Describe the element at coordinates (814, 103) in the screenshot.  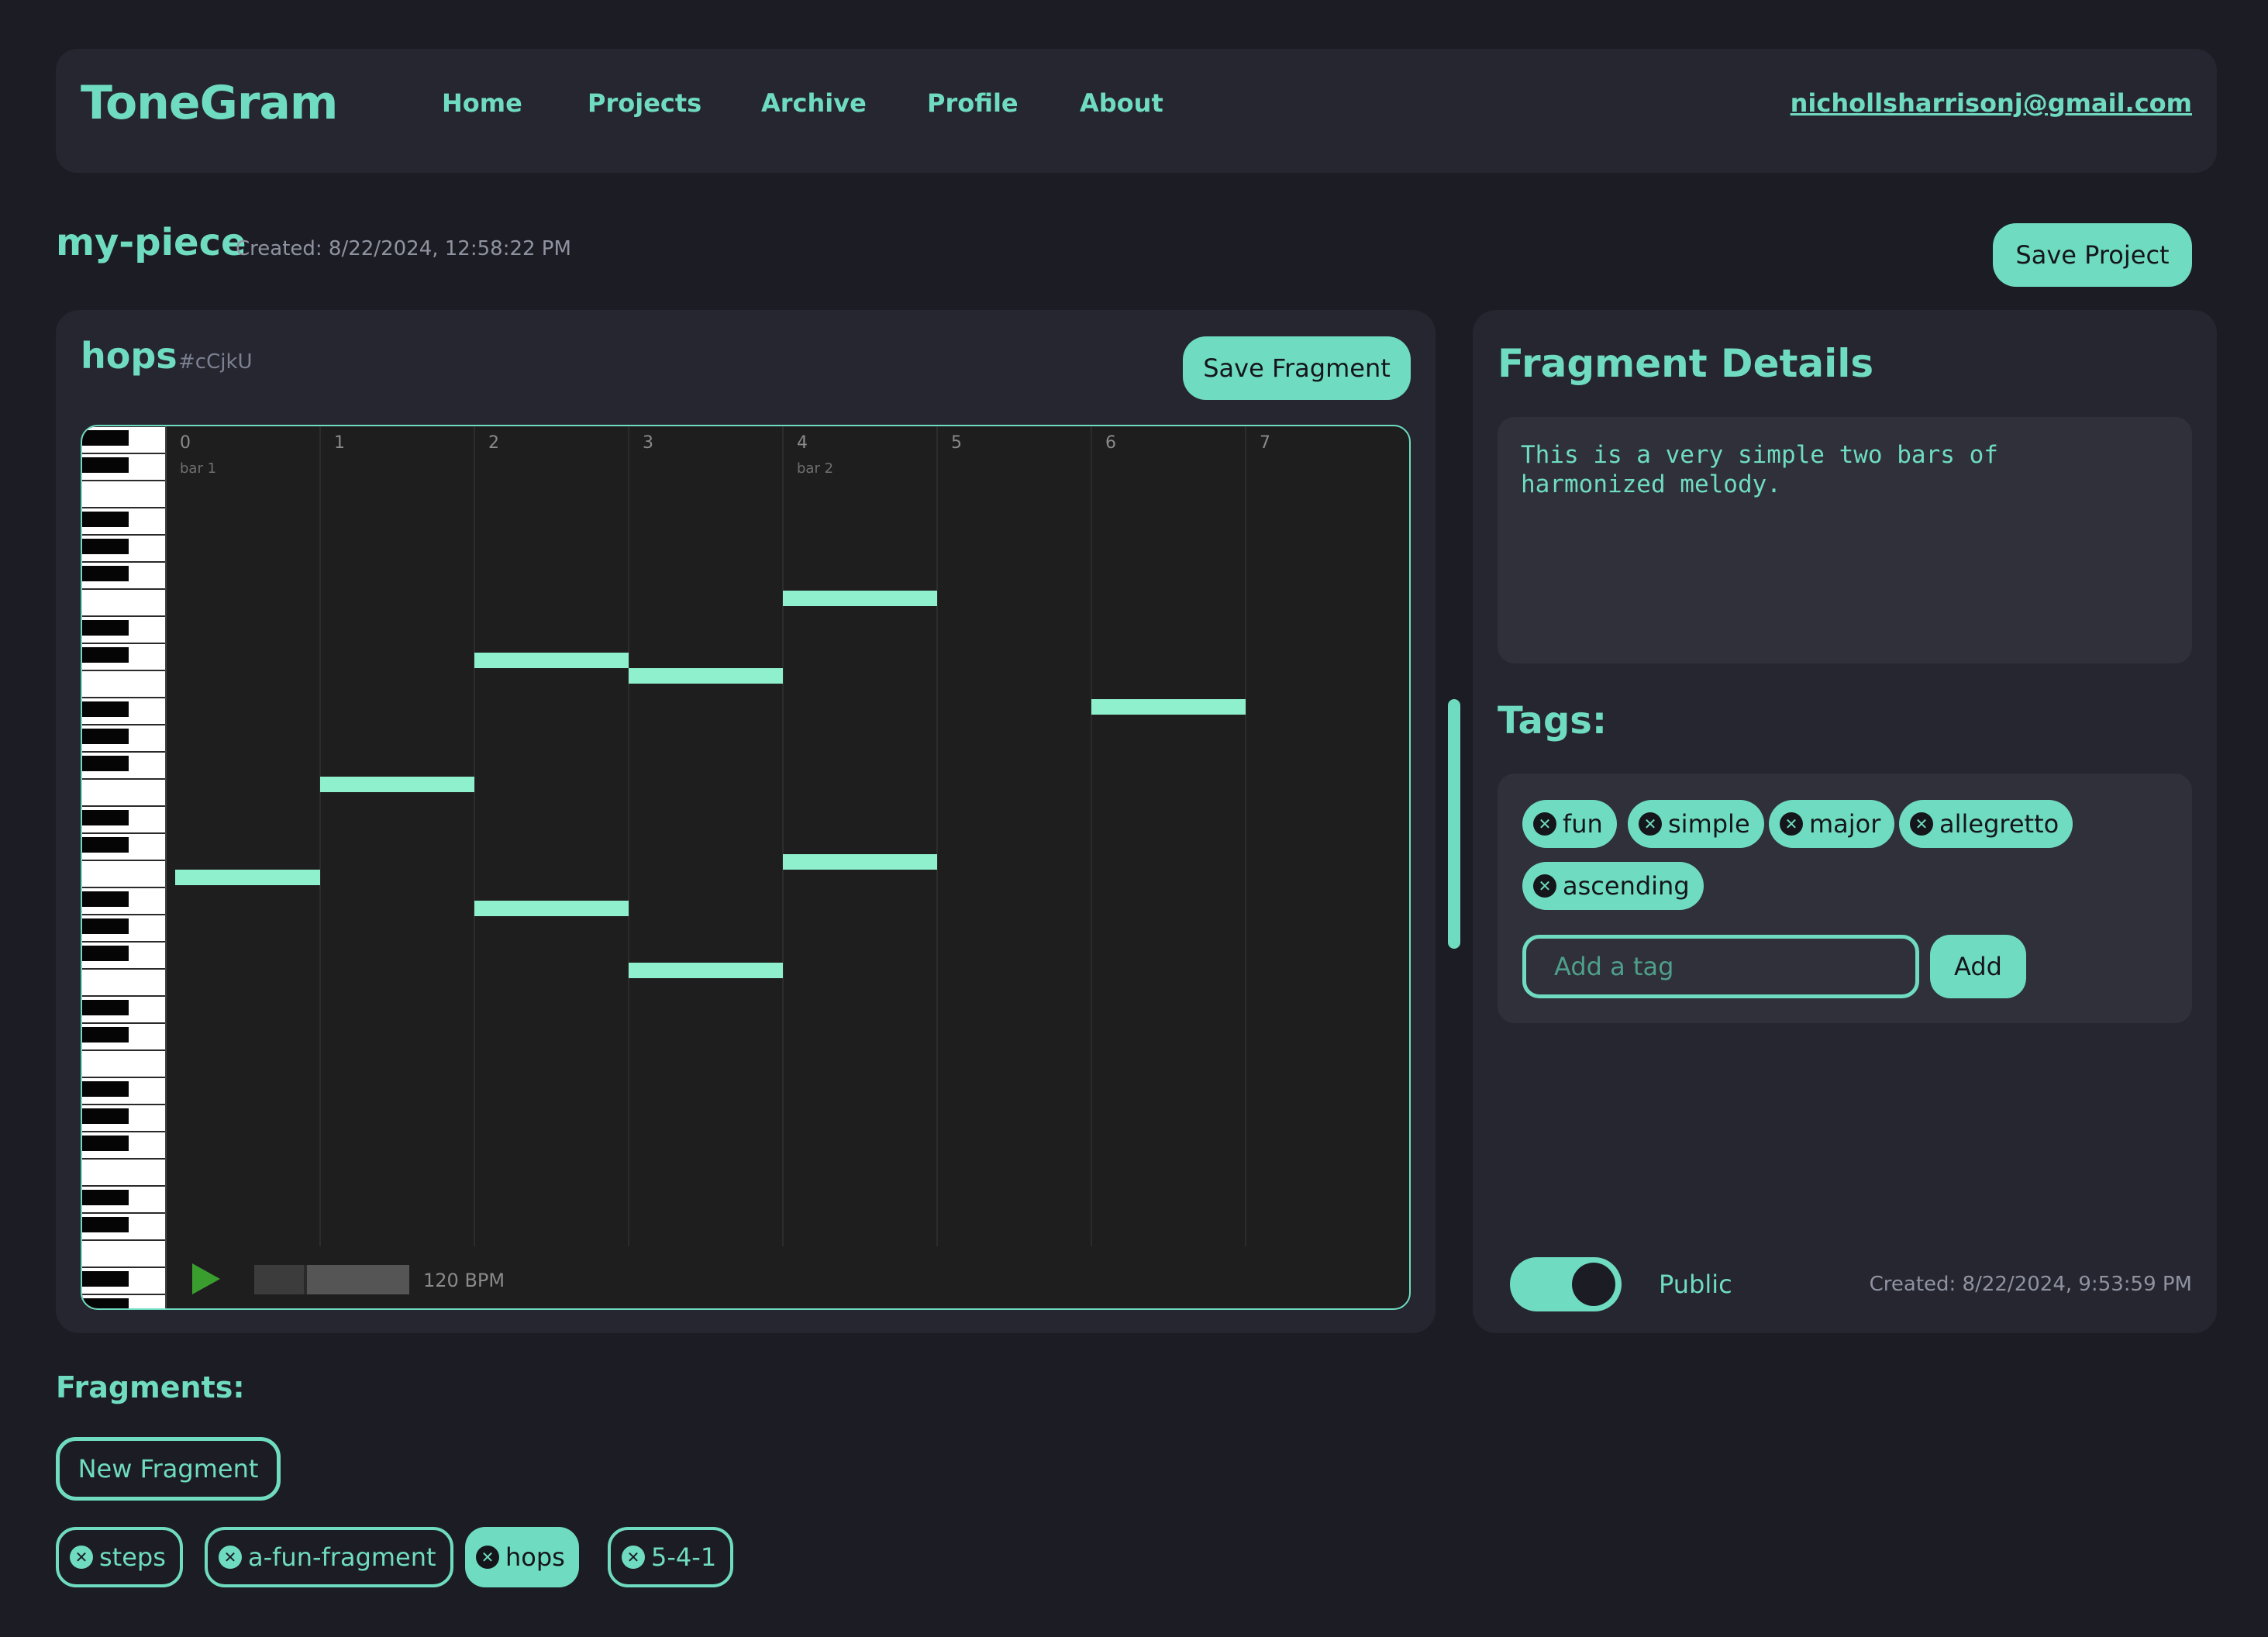
I see `nav-link-archive: Archive` at that location.